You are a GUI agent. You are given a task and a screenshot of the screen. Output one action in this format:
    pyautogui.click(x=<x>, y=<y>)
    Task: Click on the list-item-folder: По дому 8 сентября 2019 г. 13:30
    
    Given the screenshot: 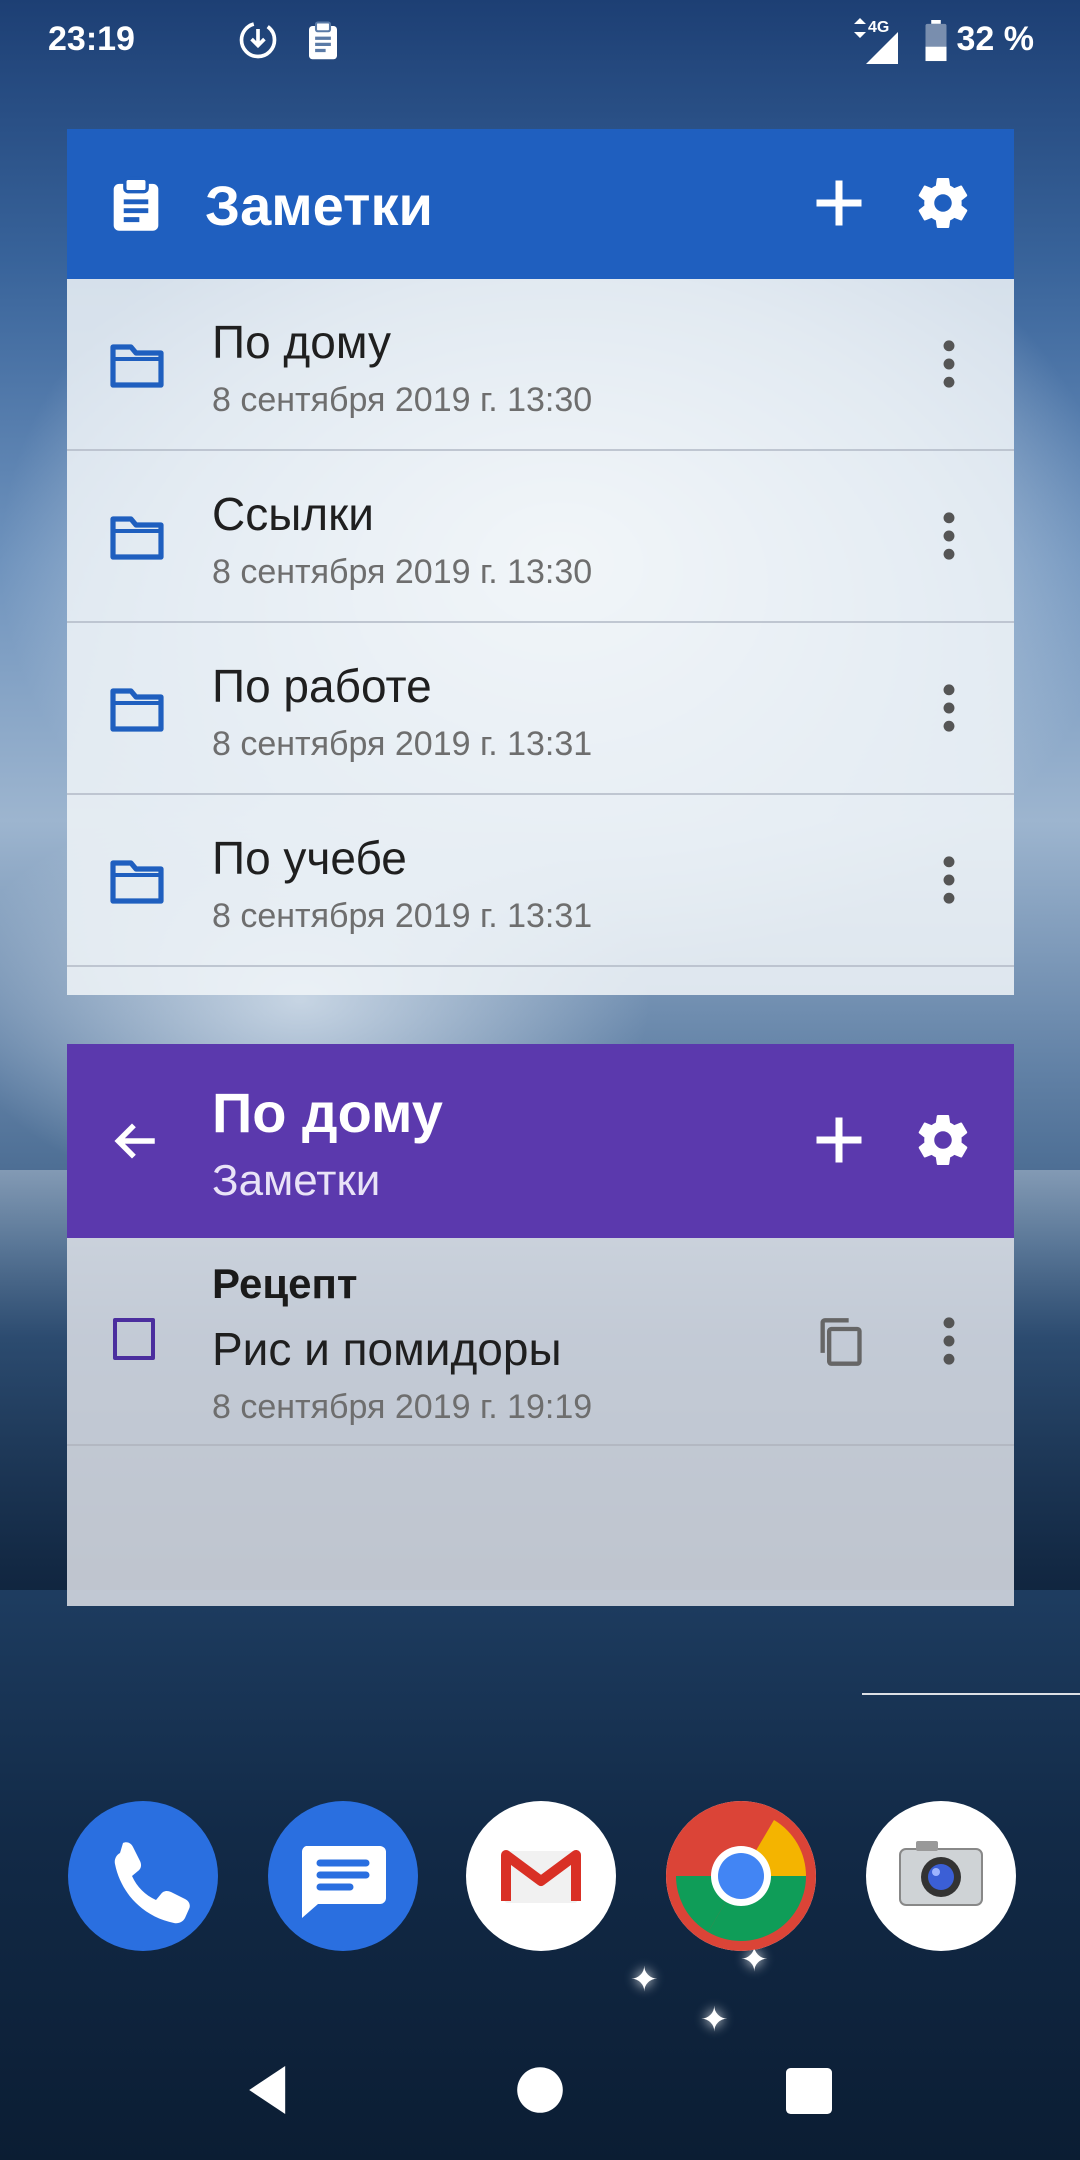 What is the action you would take?
    pyautogui.click(x=540, y=365)
    